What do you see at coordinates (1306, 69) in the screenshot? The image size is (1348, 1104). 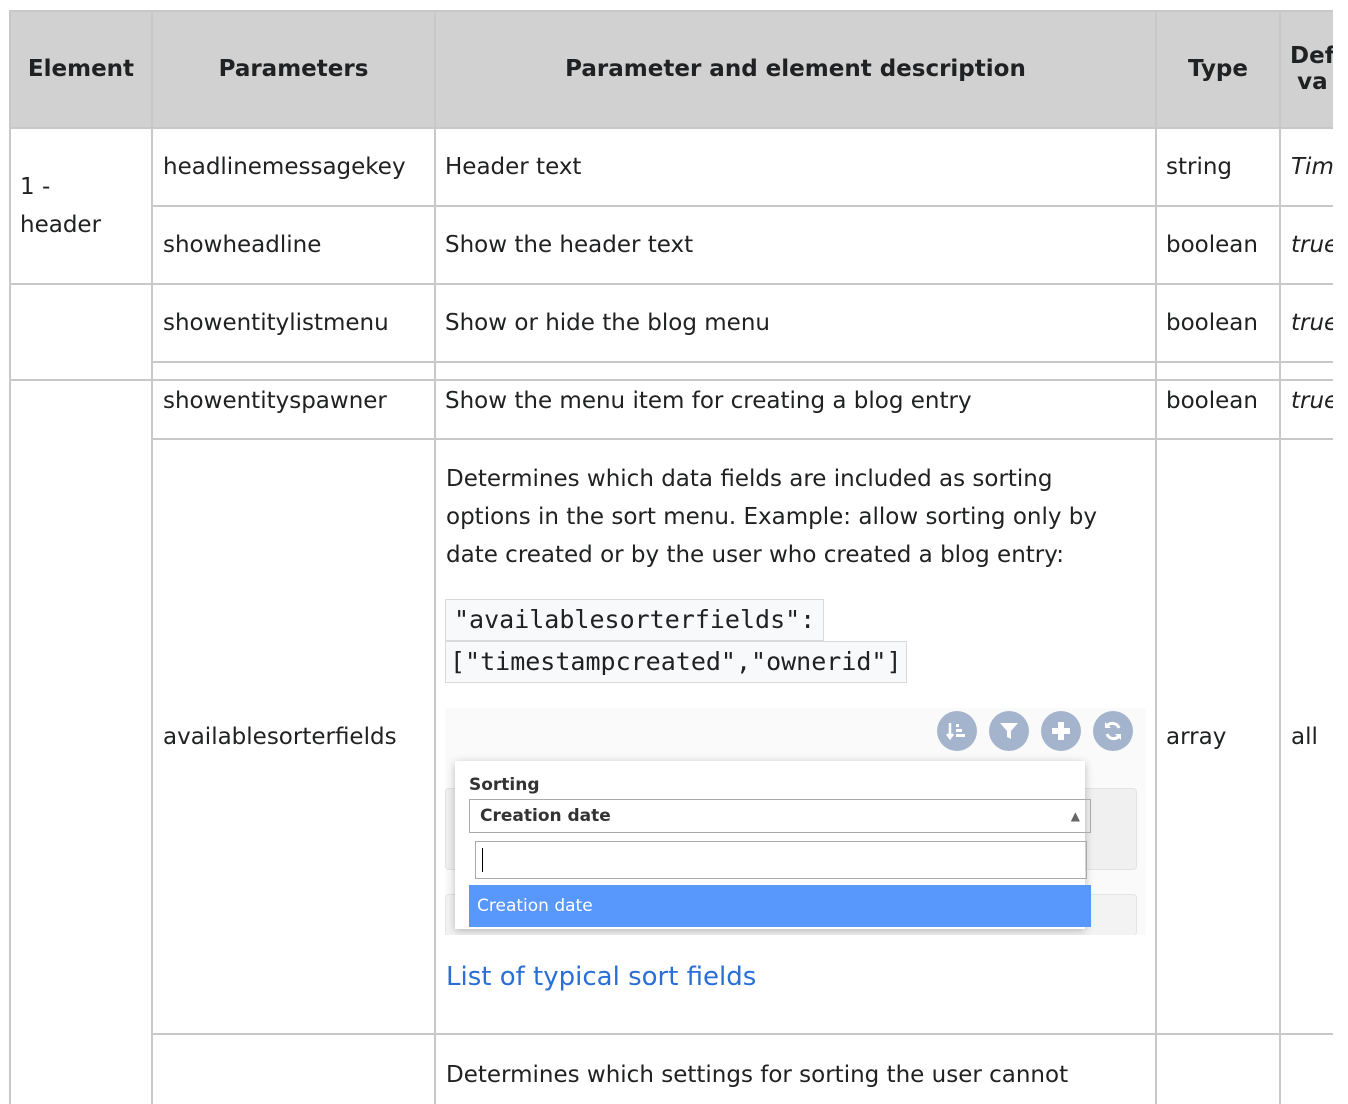 I see `header-default: Def va` at bounding box center [1306, 69].